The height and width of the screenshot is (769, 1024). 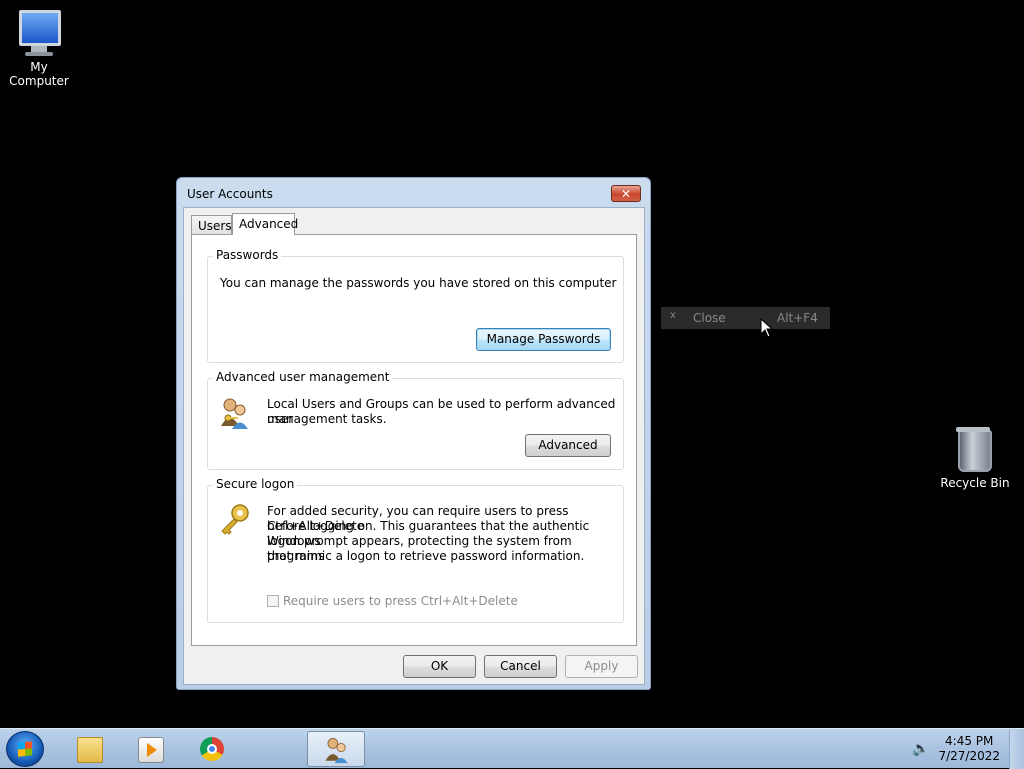 What do you see at coordinates (797, 318) in the screenshot?
I see `menu-item-shortcut: Alt+F4` at bounding box center [797, 318].